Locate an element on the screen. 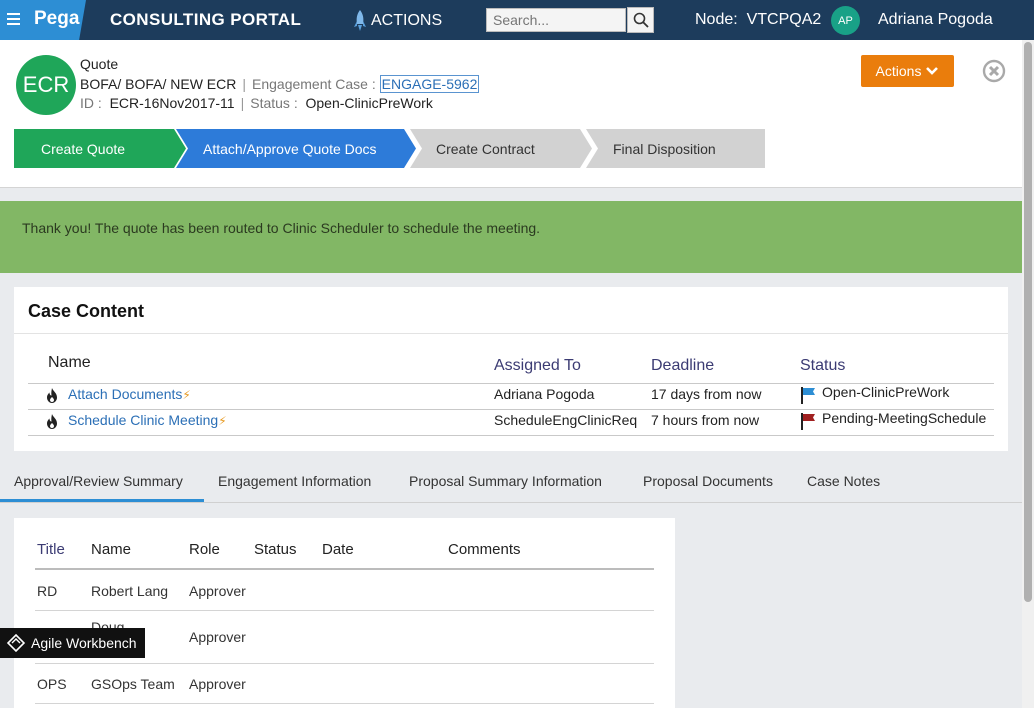 This screenshot has height=708, width=1034. column-header-comments: Comments is located at coordinates (484, 549).